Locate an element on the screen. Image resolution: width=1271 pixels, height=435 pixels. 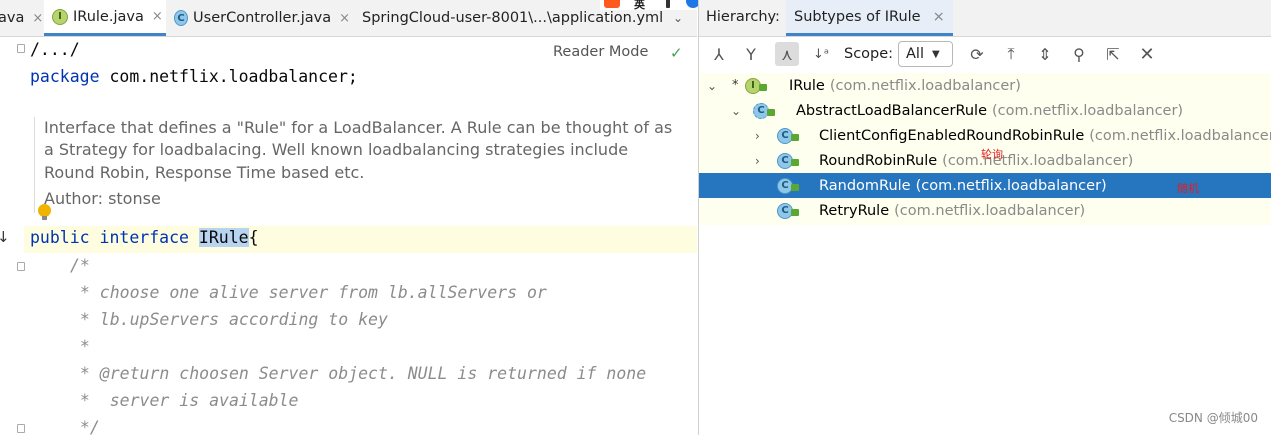
tab-usercontroller-java: C UserController.java × is located at coordinates (261, 18).